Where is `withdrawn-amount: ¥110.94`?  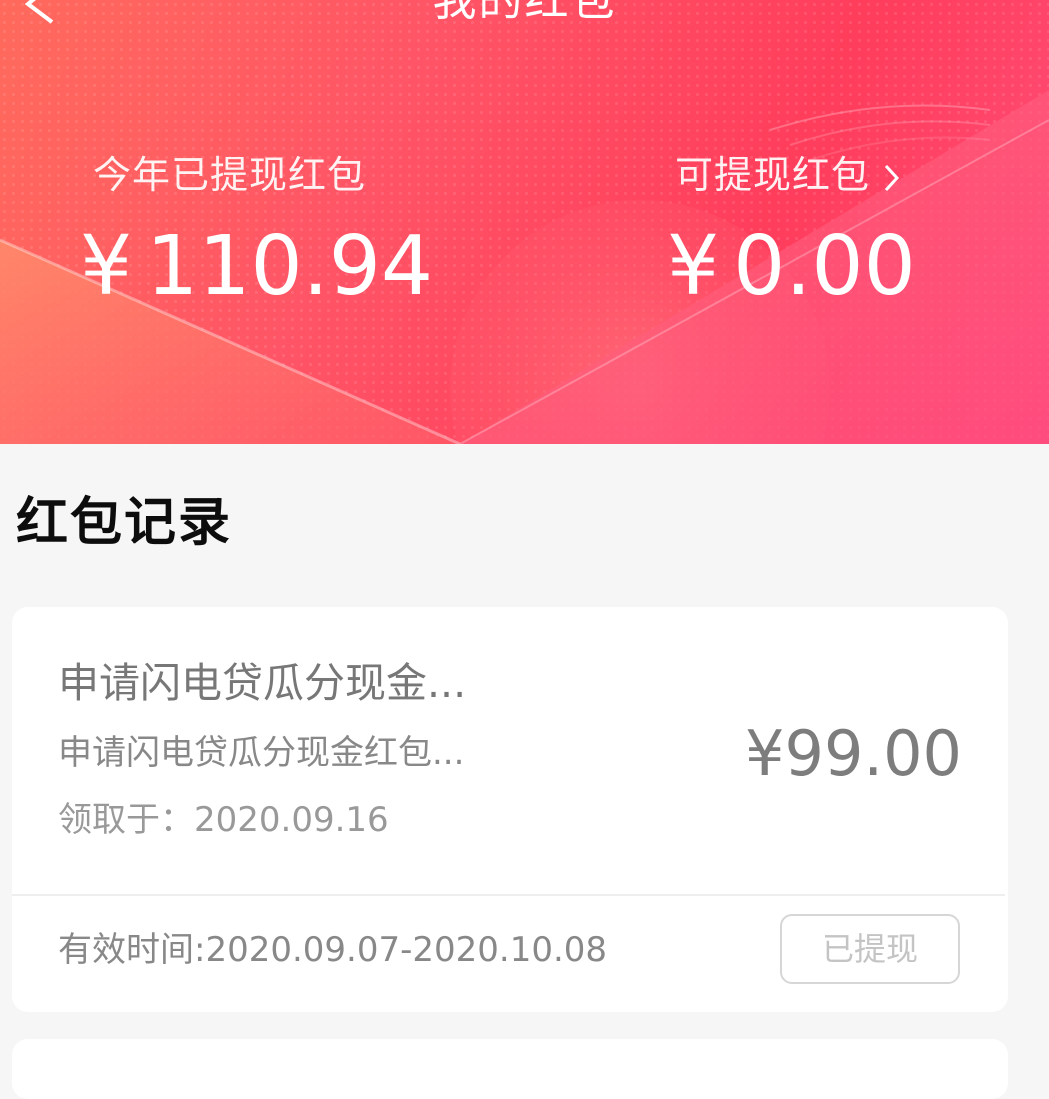 withdrawn-amount: ¥110.94 is located at coordinates (256, 267).